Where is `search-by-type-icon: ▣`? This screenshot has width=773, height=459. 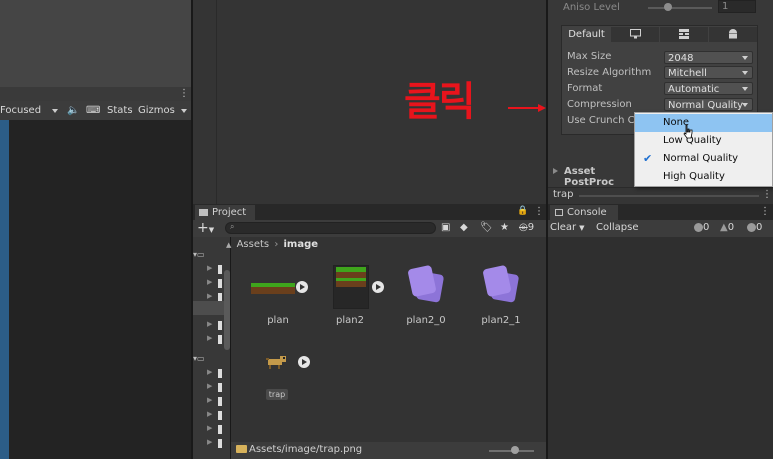 search-by-type-icon: ▣ is located at coordinates (445, 228).